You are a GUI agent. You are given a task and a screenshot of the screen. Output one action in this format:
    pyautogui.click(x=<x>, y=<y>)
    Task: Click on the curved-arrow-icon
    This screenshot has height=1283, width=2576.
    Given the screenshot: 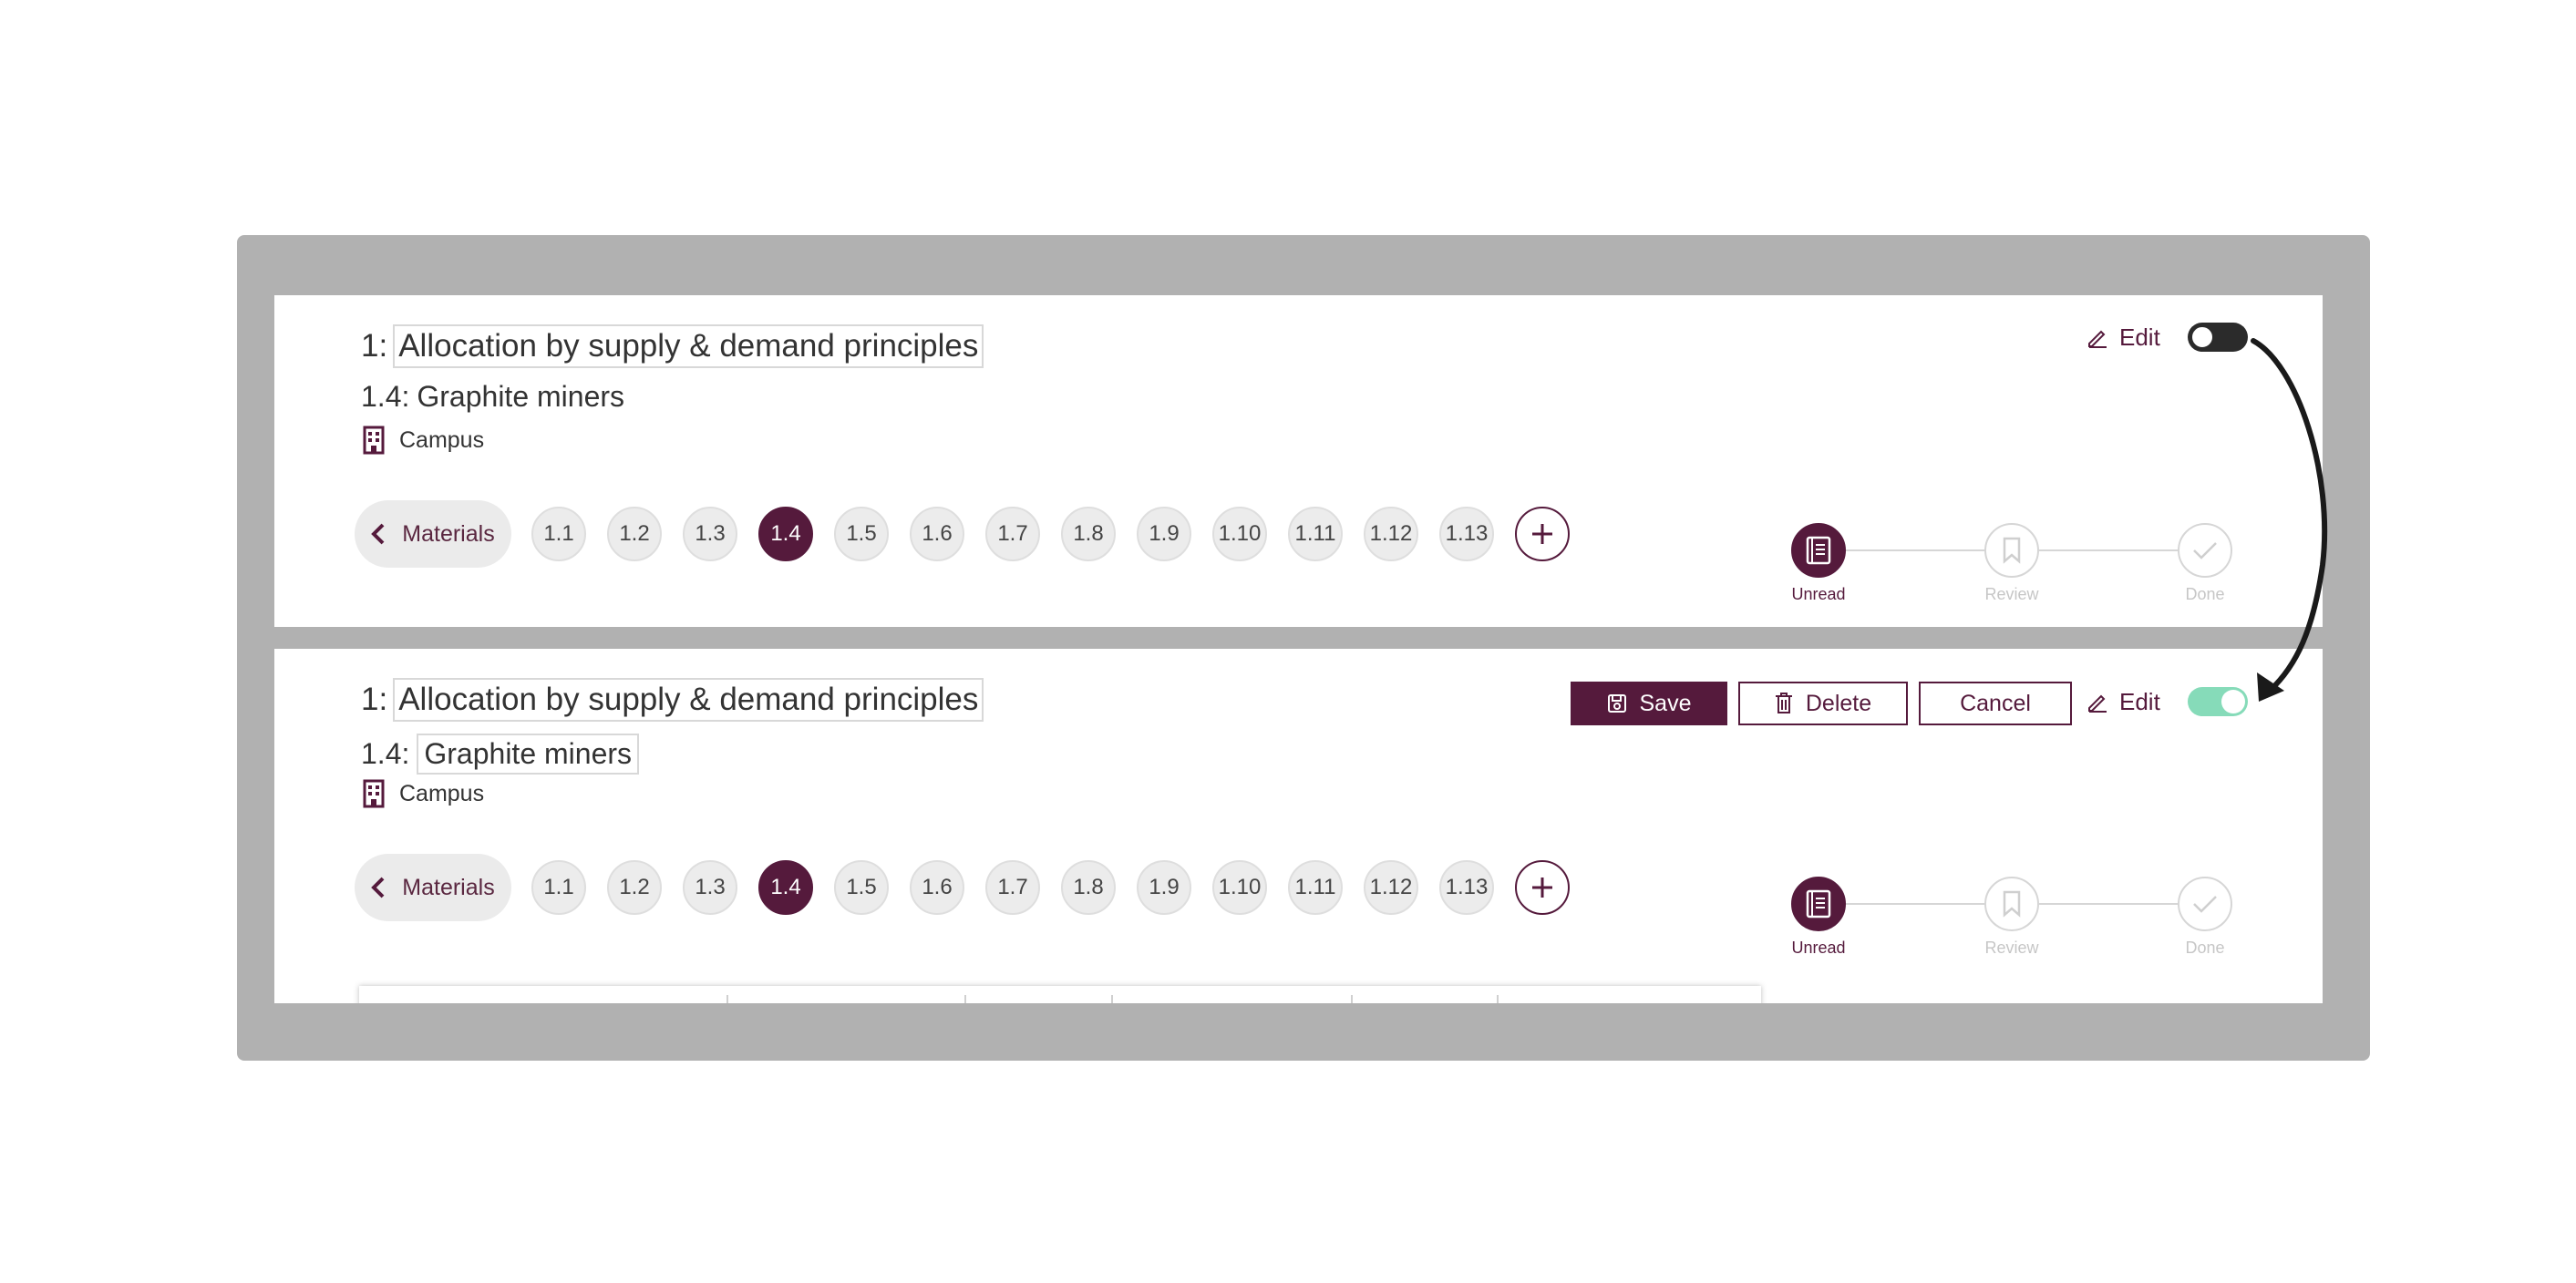 What is the action you would take?
    pyautogui.click(x=2289, y=520)
    